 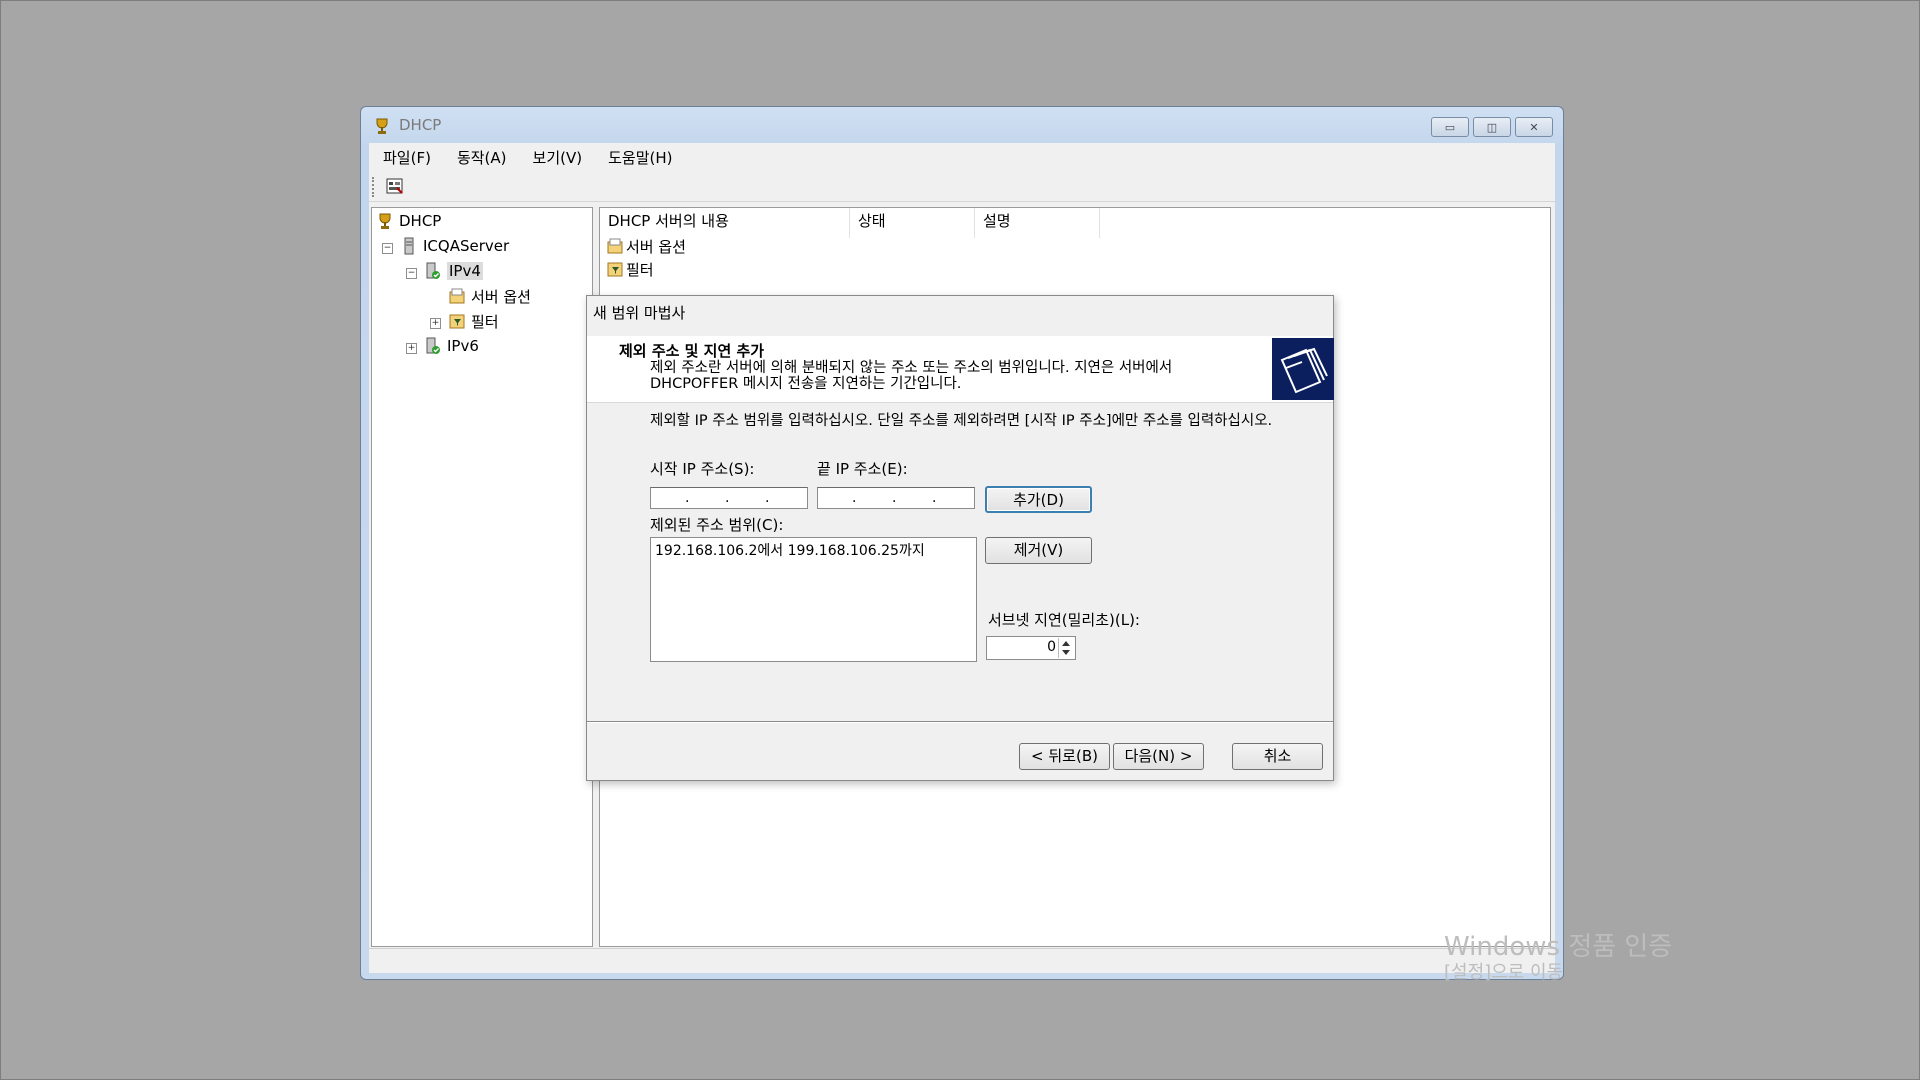 I want to click on tree-node-ipv4: IPv4, so click(x=453, y=271).